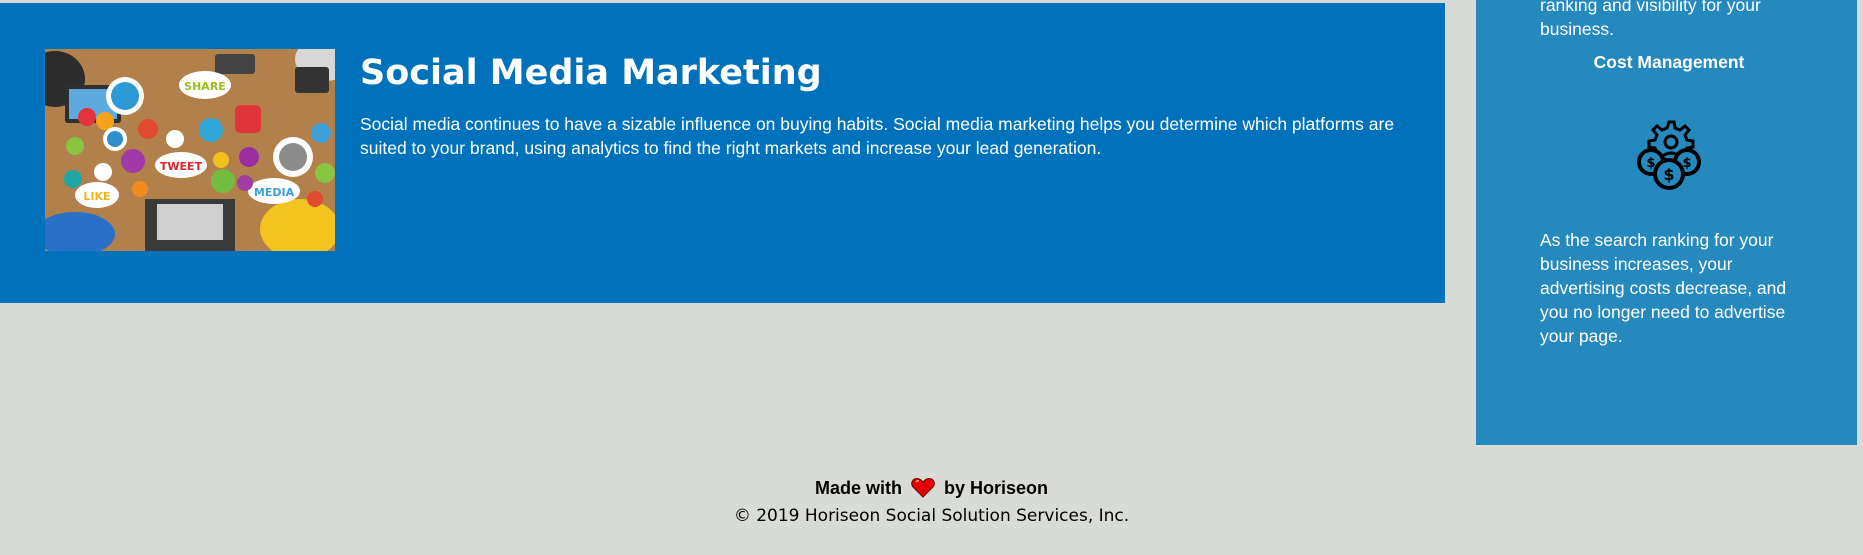 The height and width of the screenshot is (555, 1863). Describe the element at coordinates (591, 73) in the screenshot. I see `section-title: Social Media Marketing` at that location.